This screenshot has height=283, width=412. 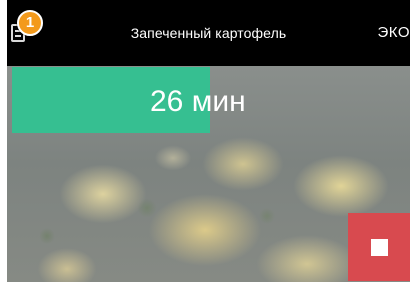 I want to click on stop-icon, so click(x=379, y=247).